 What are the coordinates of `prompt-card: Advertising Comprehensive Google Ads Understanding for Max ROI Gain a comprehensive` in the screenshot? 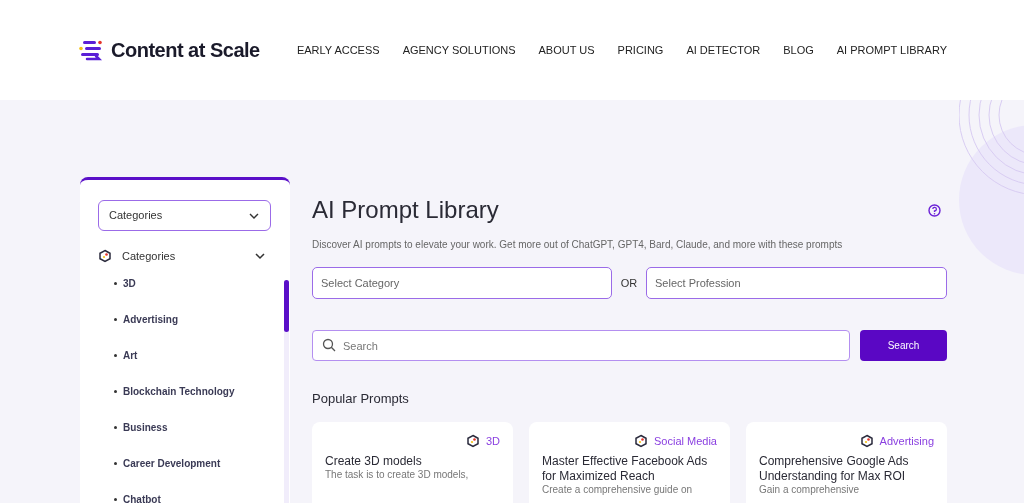 It's located at (846, 462).